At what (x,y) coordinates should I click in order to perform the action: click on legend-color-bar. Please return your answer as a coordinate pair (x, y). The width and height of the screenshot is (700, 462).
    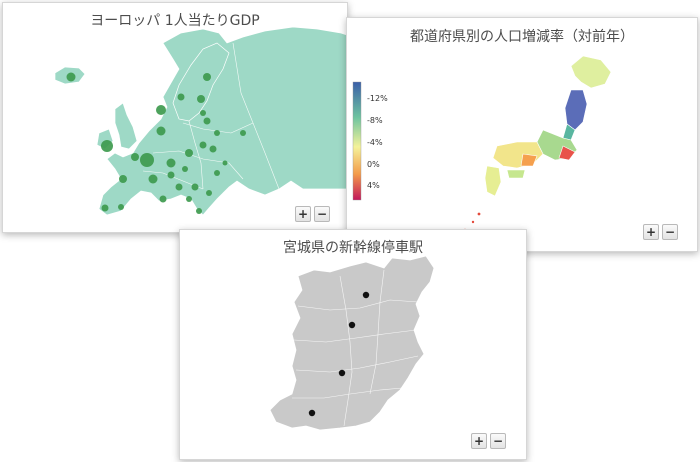
    Looking at the image, I should click on (357, 141).